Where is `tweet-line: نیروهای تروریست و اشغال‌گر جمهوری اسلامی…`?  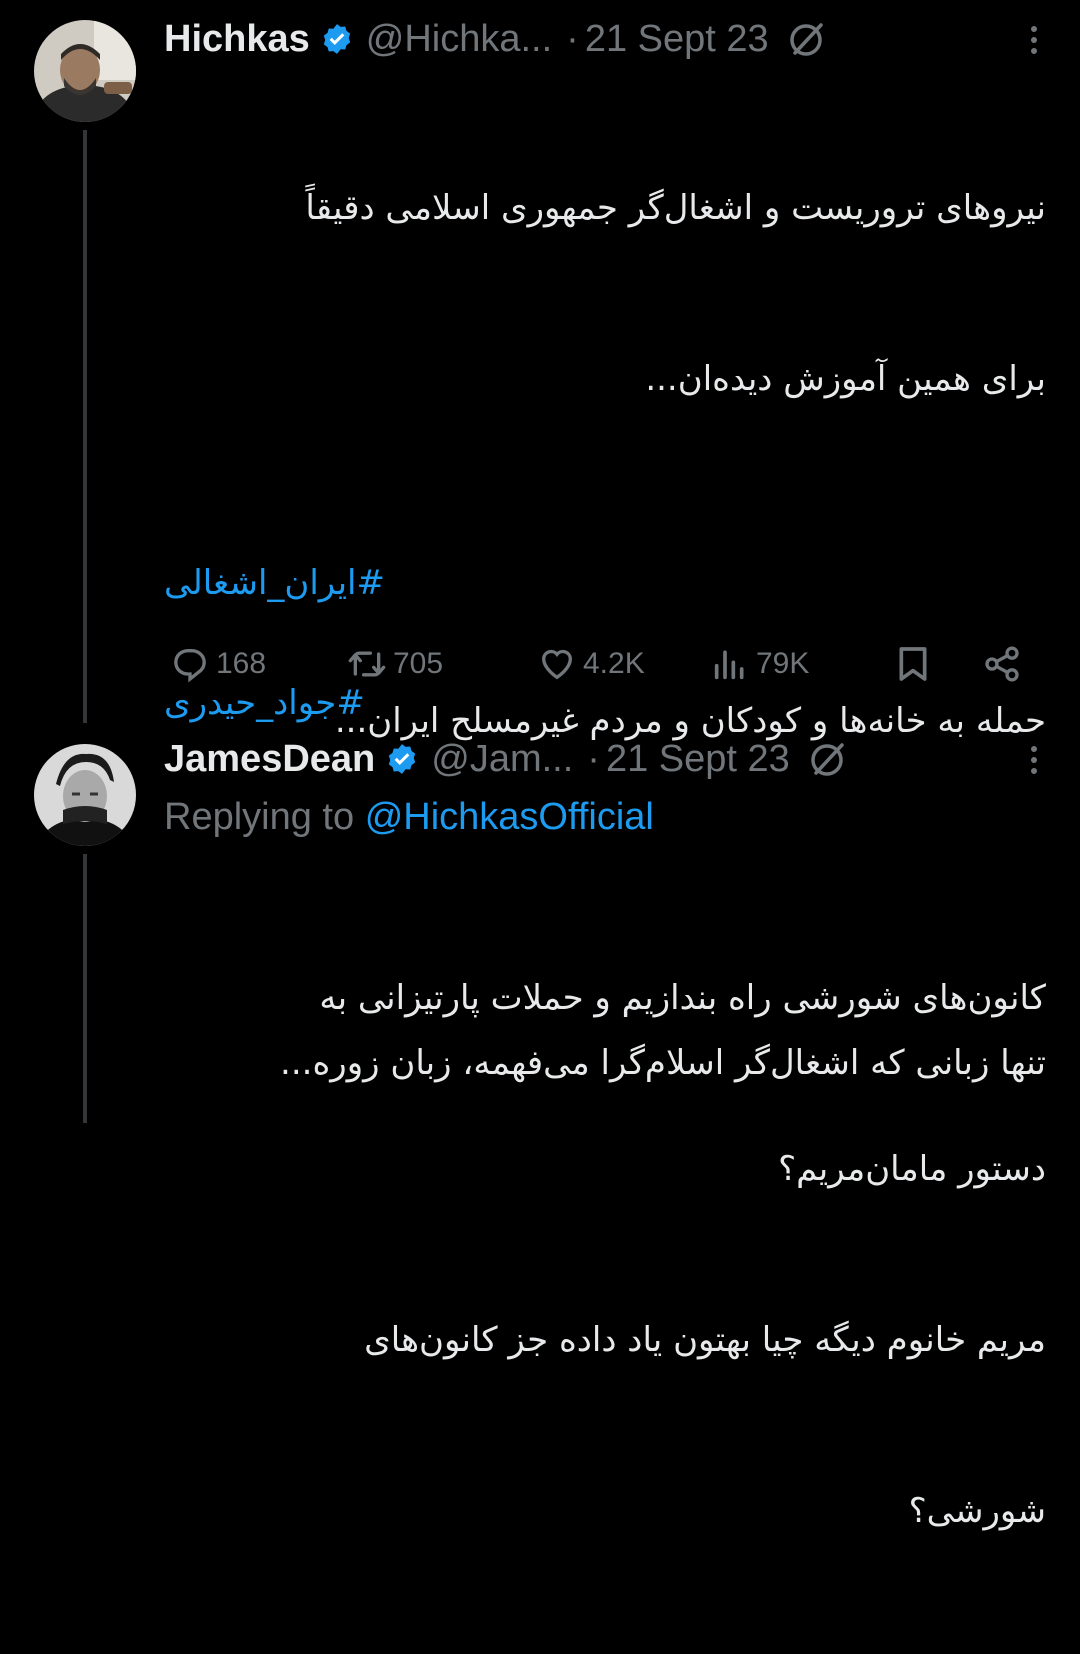
tweet-line: نیروهای تروریست و اشغال‌گر جمهوری اسلامی… is located at coordinates (675, 208).